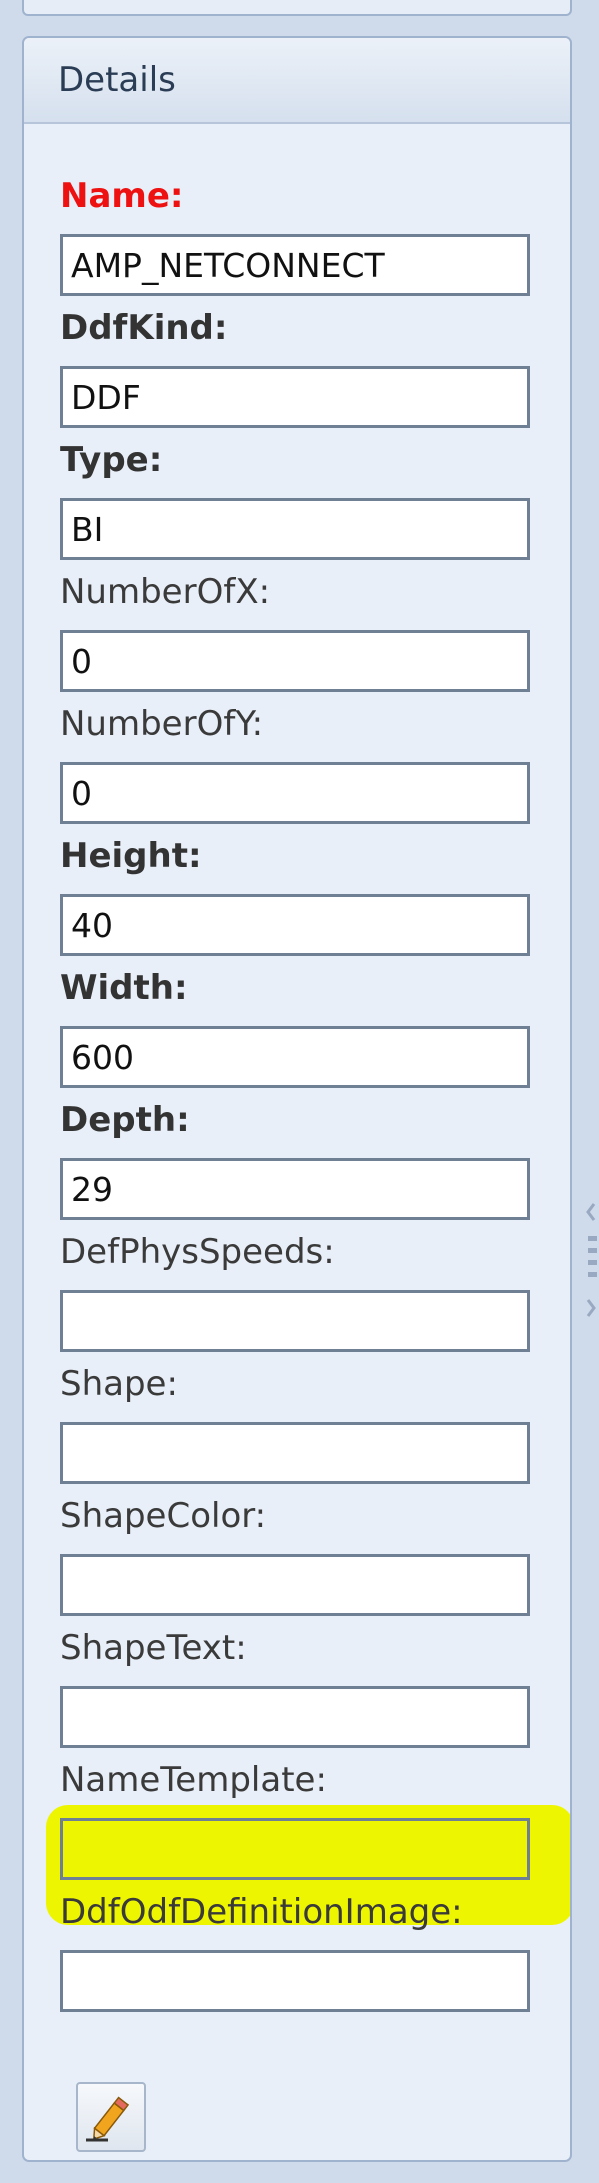  Describe the element at coordinates (295, 397) in the screenshot. I see `ddfkind-field` at that location.